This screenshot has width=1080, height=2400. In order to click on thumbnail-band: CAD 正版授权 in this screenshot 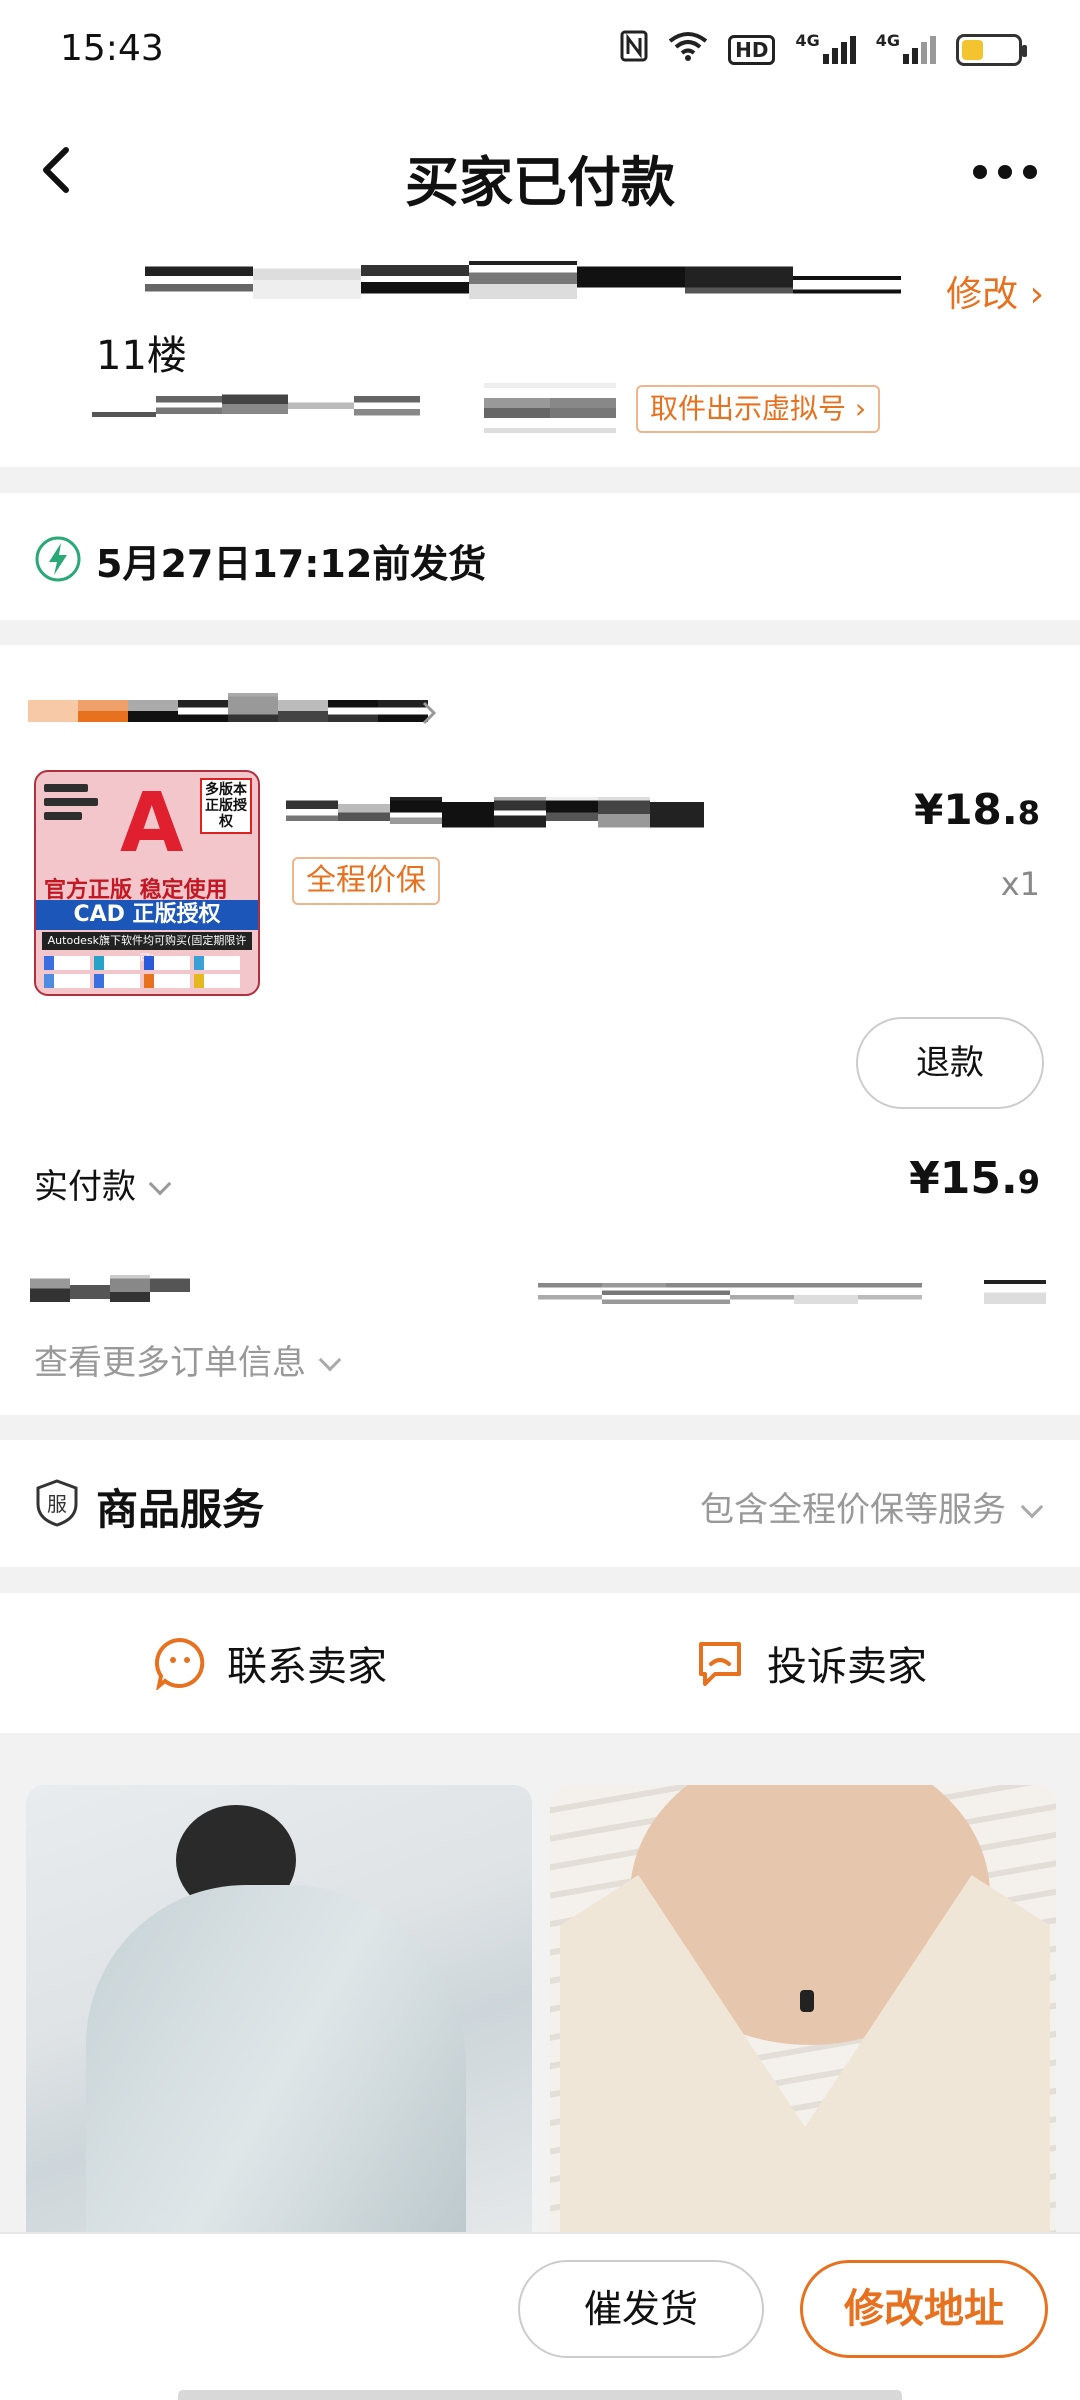, I will do `click(147, 915)`.